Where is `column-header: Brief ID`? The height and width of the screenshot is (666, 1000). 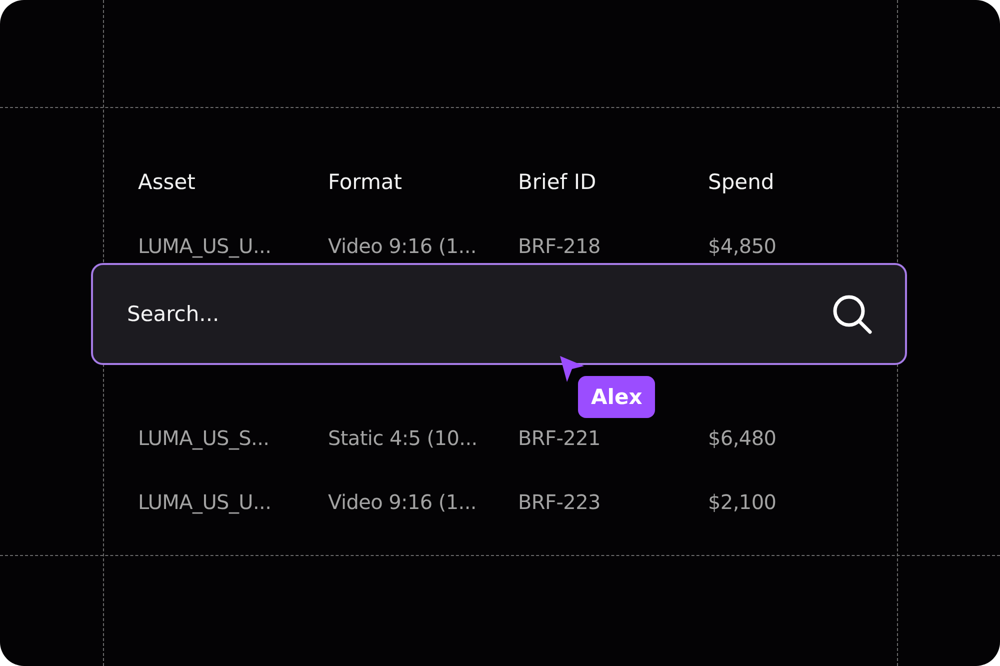 column-header: Brief ID is located at coordinates (558, 182).